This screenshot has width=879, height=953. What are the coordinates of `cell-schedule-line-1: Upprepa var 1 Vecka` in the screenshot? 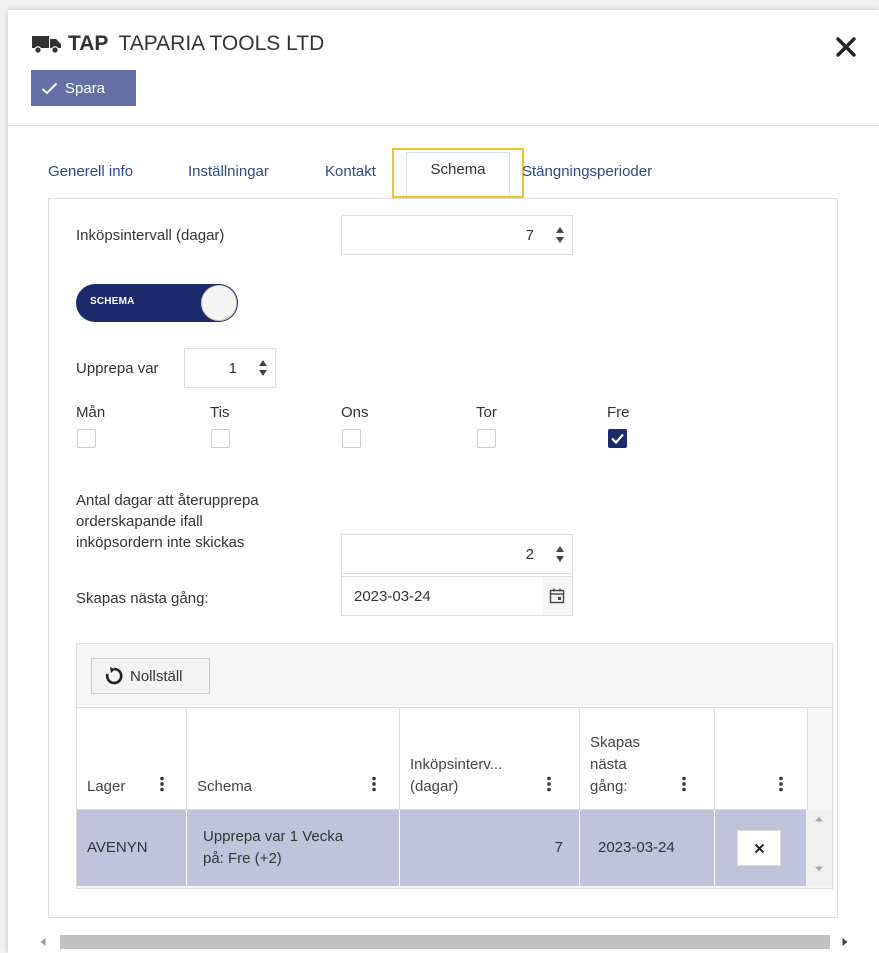 It's located at (273, 836).